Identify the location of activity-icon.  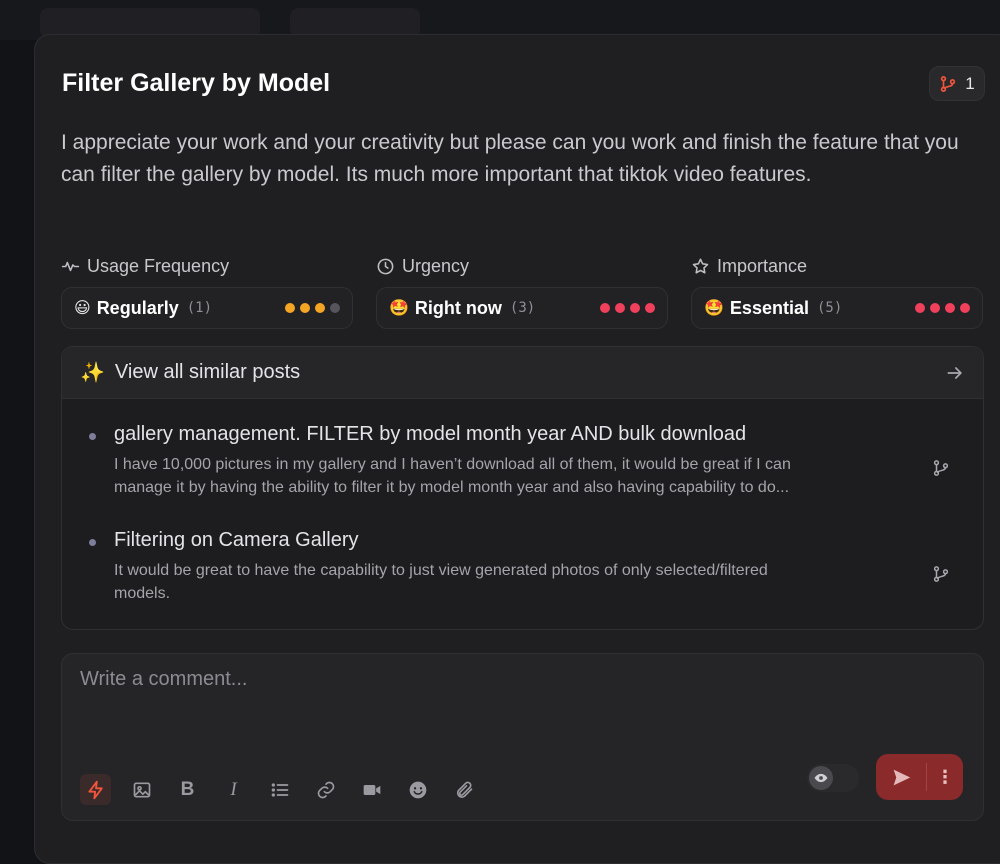
(70, 266).